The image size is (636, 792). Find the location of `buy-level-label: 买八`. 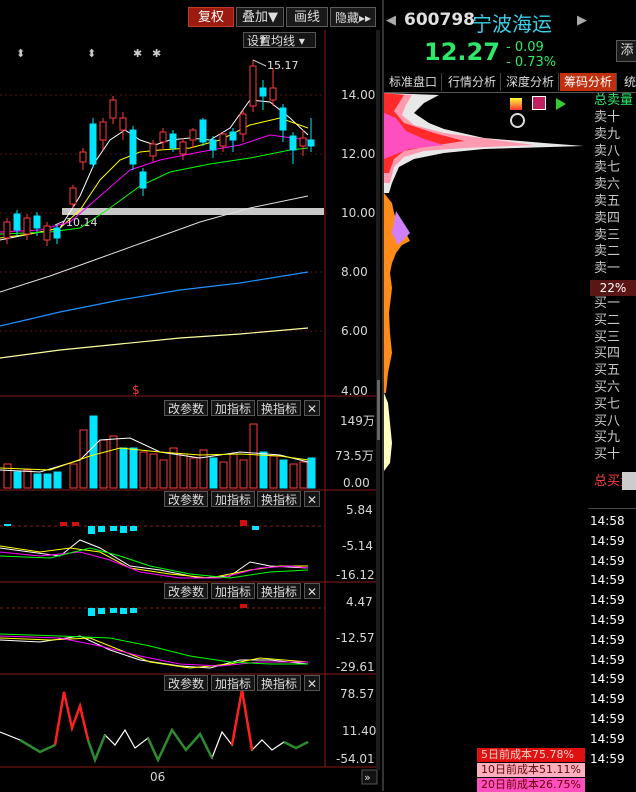

buy-level-label: 买八 is located at coordinates (607, 421).